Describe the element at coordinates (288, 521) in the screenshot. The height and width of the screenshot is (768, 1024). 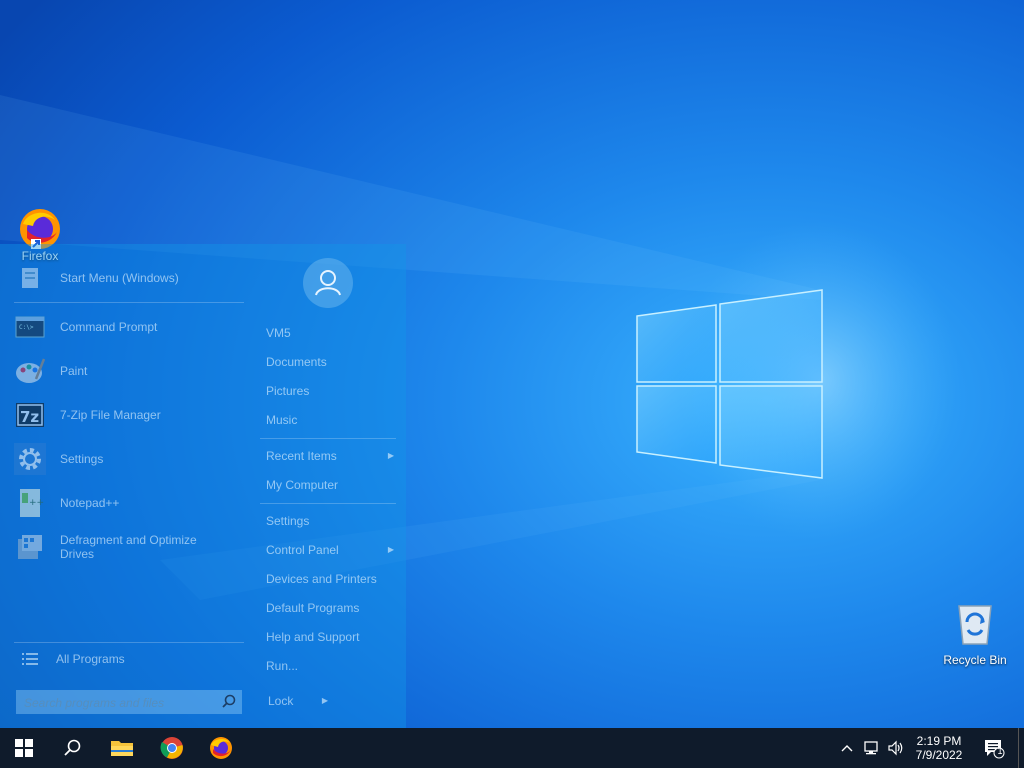
I see `place-label: Settings` at that location.